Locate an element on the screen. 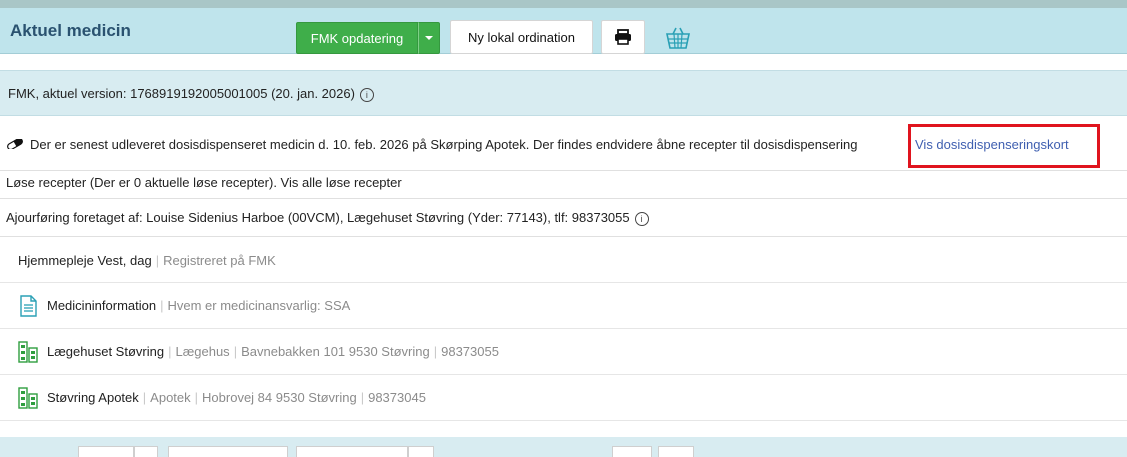 The height and width of the screenshot is (457, 1127). laegehus-phone: 98373055 is located at coordinates (470, 351).